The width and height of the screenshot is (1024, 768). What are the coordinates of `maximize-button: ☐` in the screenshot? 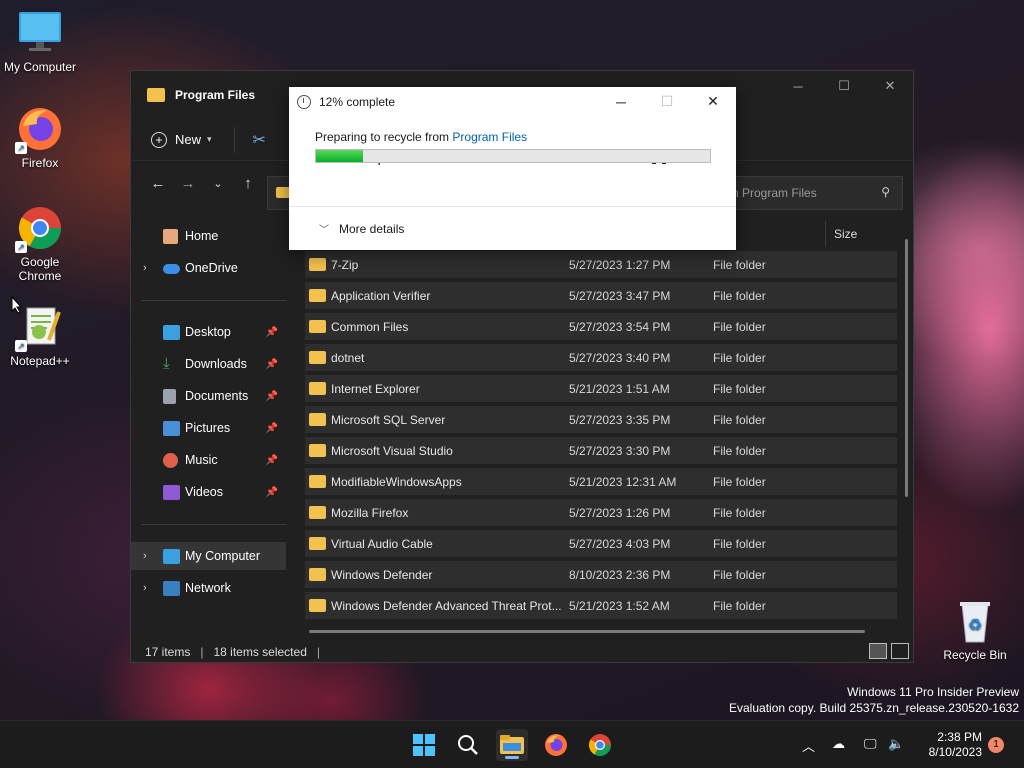 It's located at (844, 86).